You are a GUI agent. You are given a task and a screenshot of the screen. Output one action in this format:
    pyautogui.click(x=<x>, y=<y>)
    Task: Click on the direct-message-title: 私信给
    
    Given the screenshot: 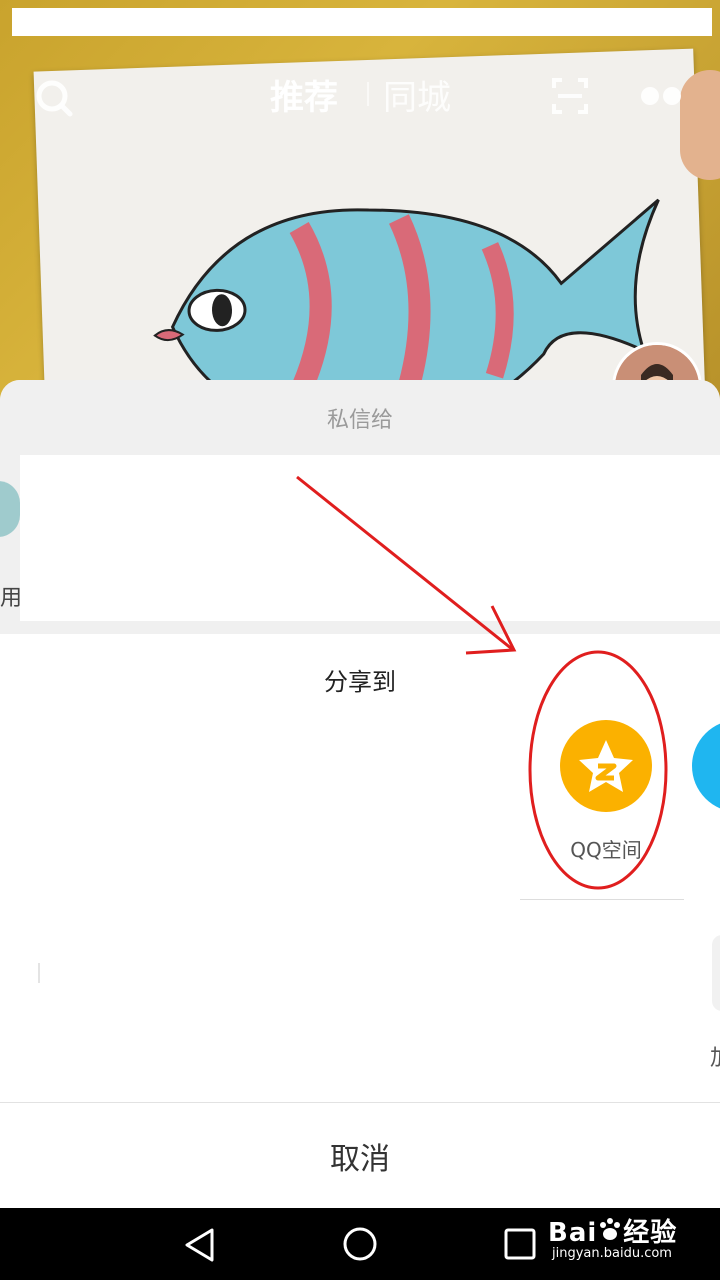 What is the action you would take?
    pyautogui.click(x=359, y=420)
    